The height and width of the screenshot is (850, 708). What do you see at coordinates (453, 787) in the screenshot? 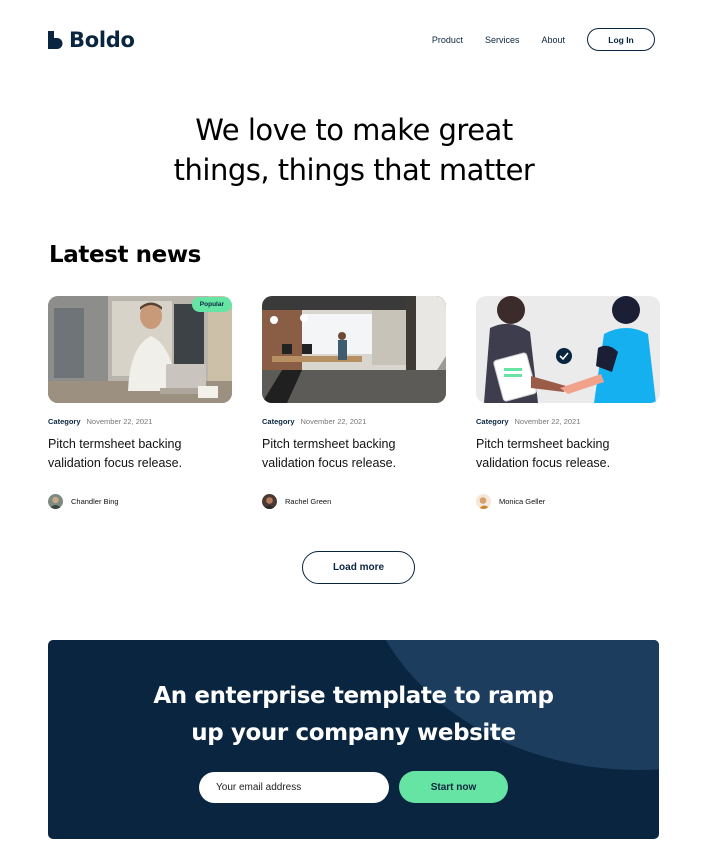
I see `start-now-button: Start now` at bounding box center [453, 787].